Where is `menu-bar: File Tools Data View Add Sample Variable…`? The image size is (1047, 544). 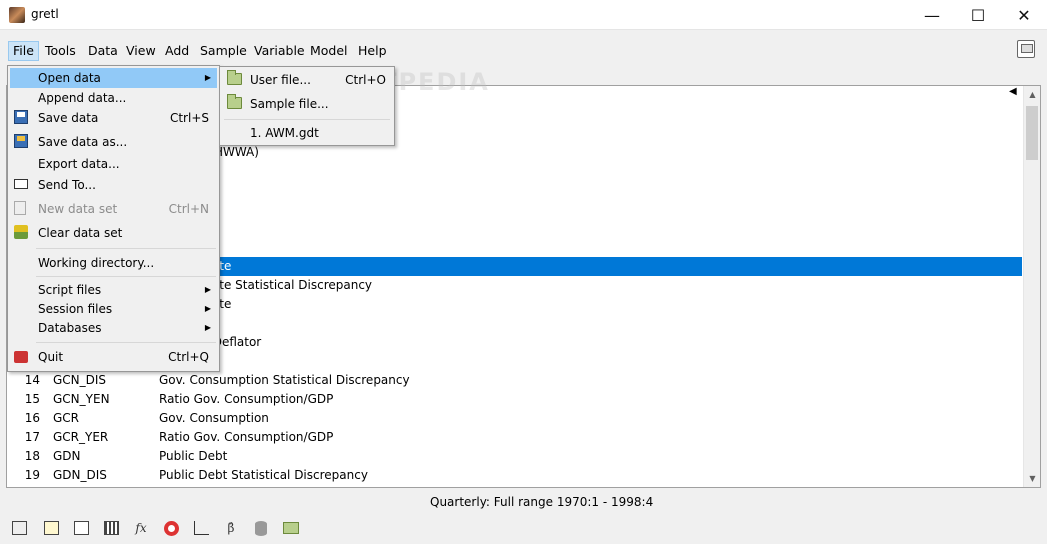 menu-bar: File Tools Data View Add Sample Variable… is located at coordinates (523, 50).